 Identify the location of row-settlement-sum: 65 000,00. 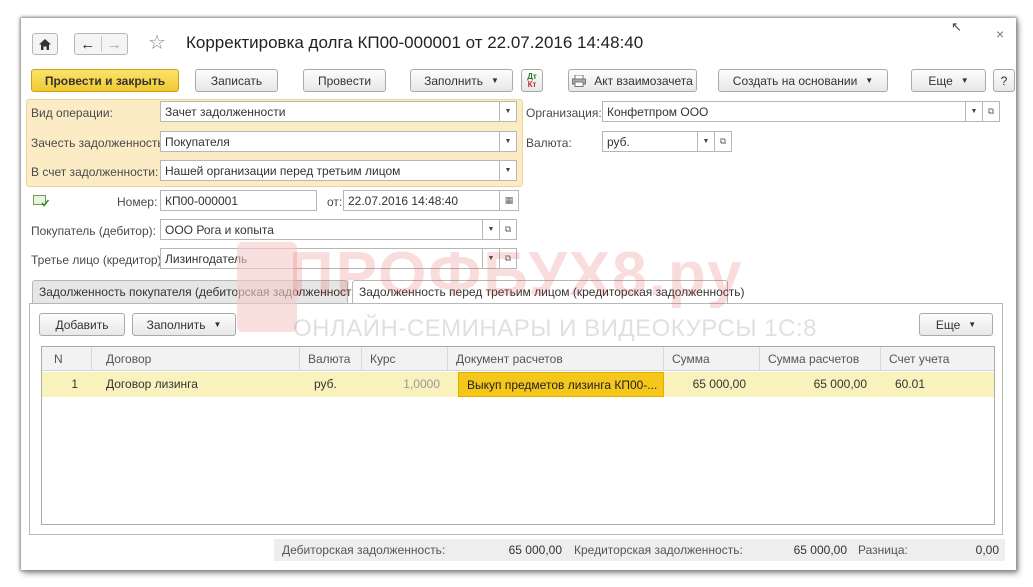
(817, 384).